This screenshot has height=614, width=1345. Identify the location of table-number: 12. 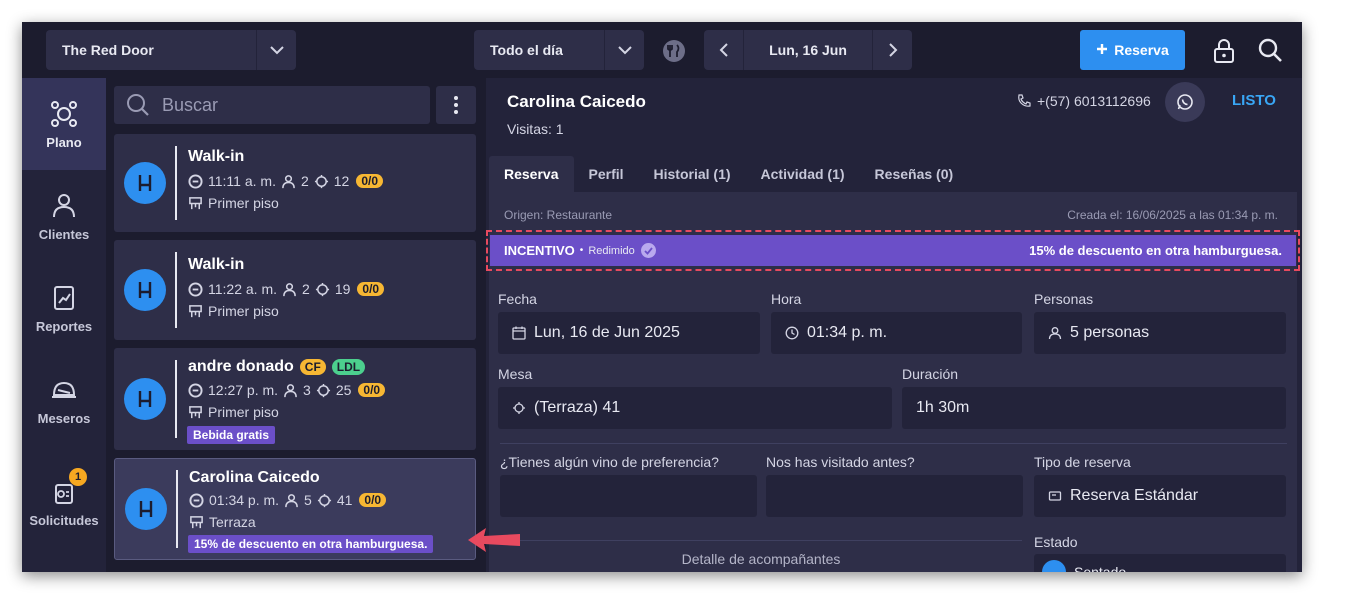
(341, 181).